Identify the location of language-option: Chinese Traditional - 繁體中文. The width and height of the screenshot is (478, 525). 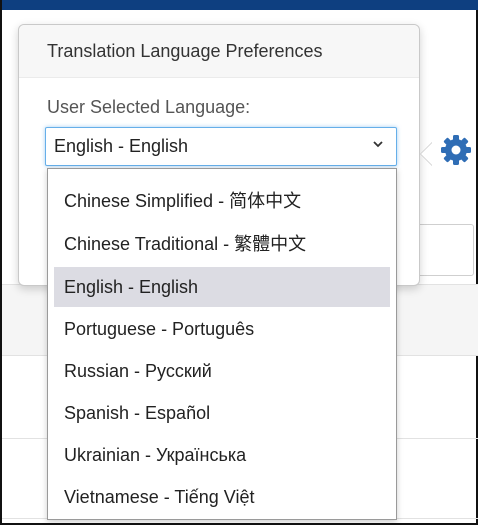
(222, 244).